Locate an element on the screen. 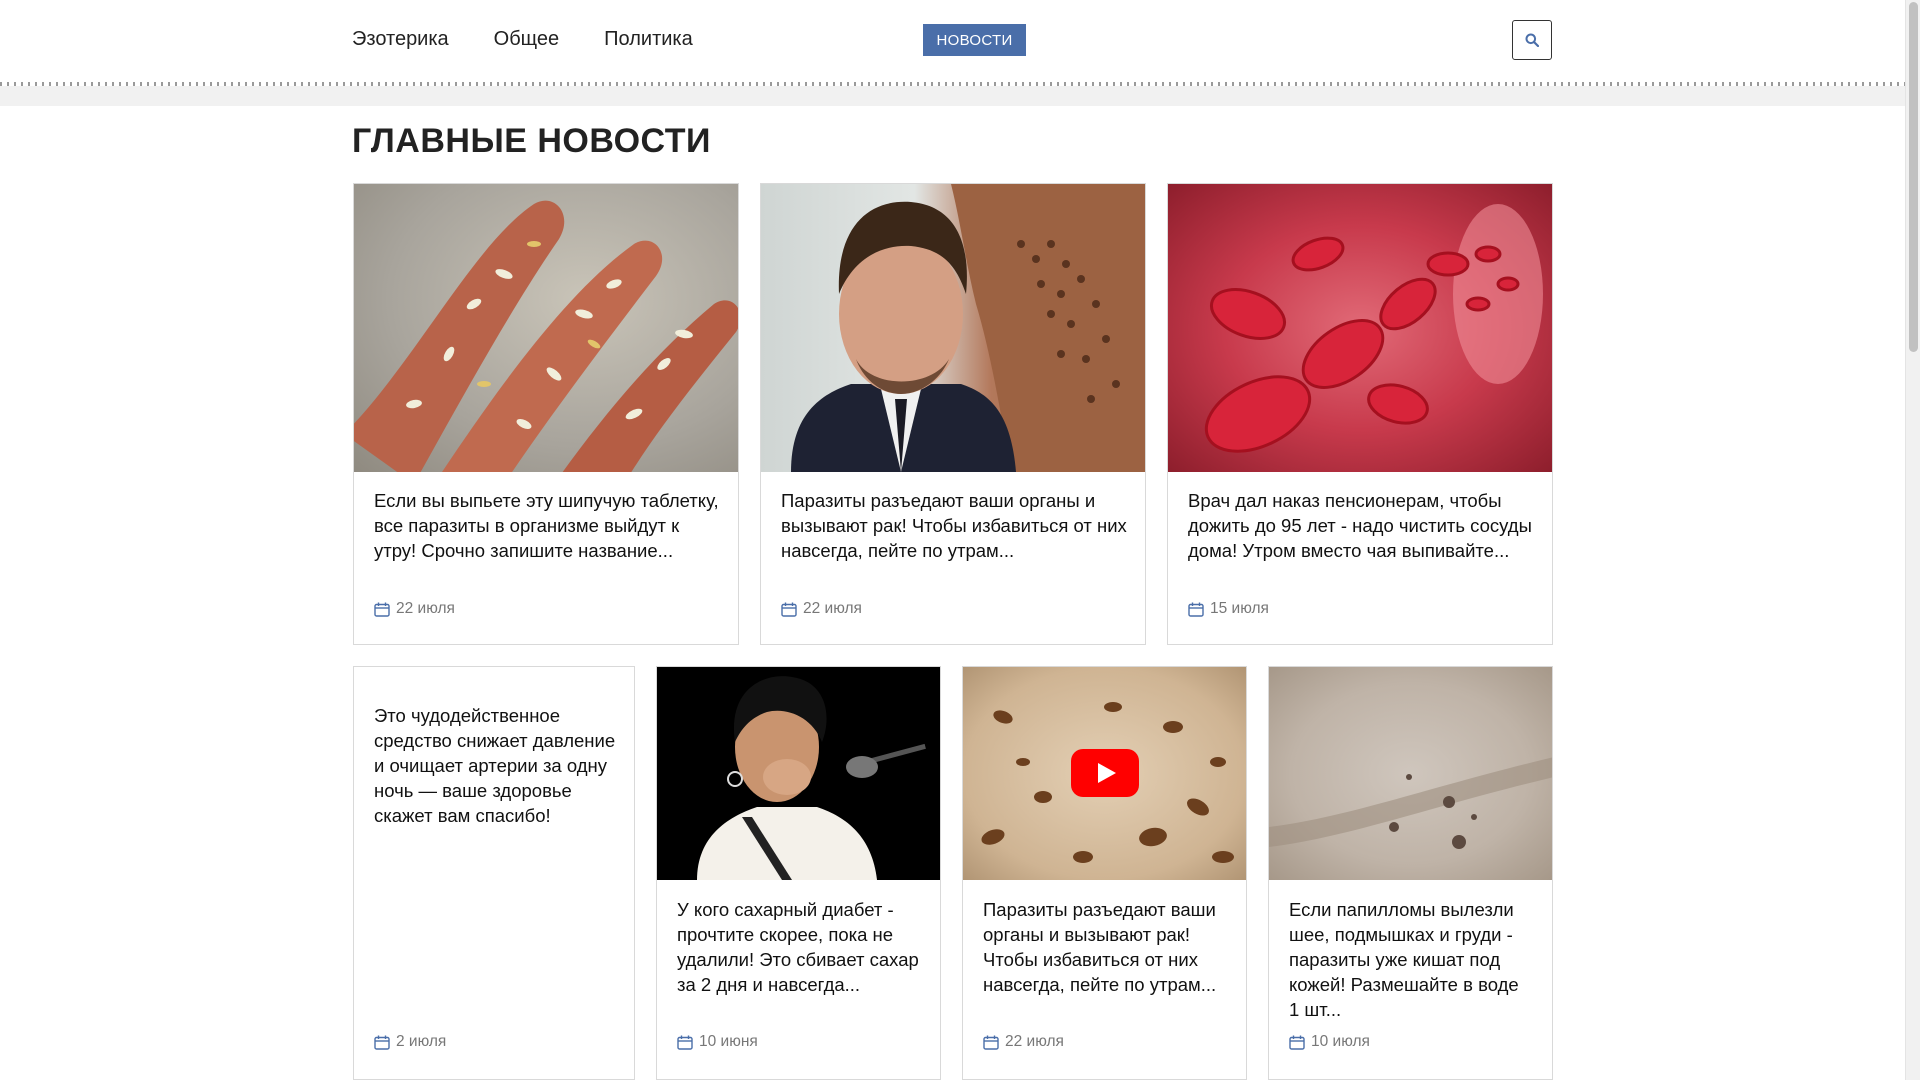  news-logo-button: НОВОСТИ is located at coordinates (974, 40).